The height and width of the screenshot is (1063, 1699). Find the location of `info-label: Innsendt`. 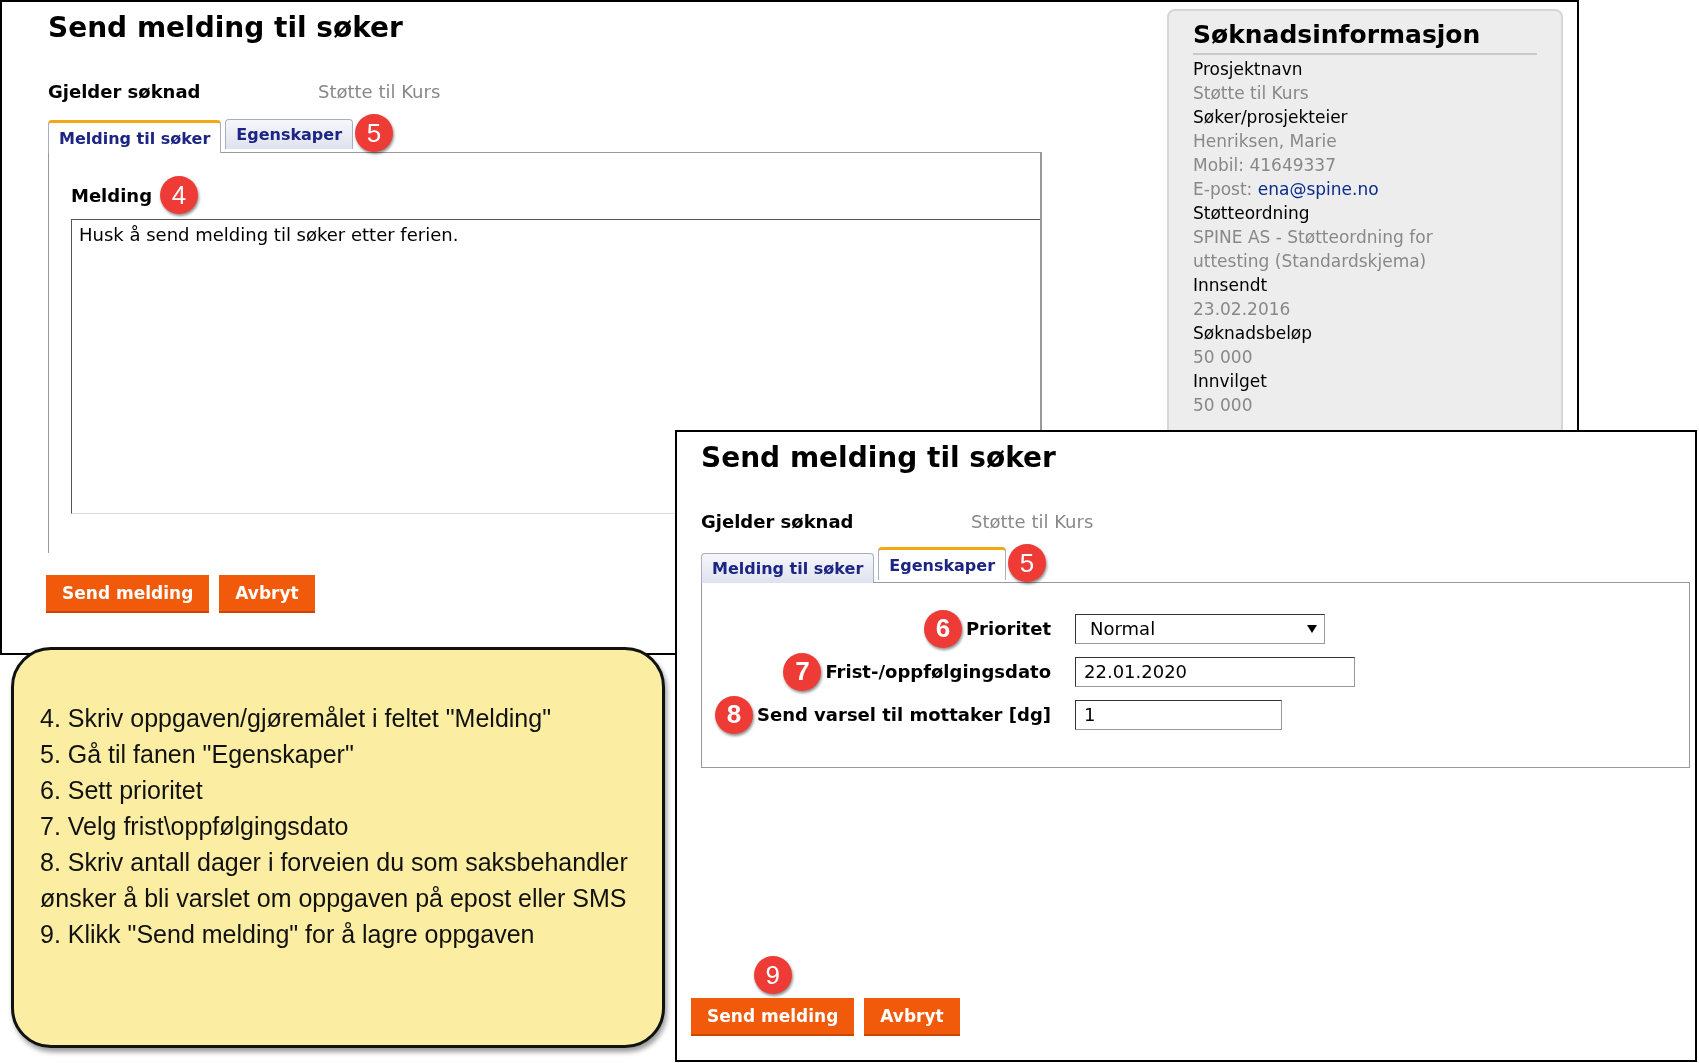

info-label: Innsendt is located at coordinates (1231, 285).